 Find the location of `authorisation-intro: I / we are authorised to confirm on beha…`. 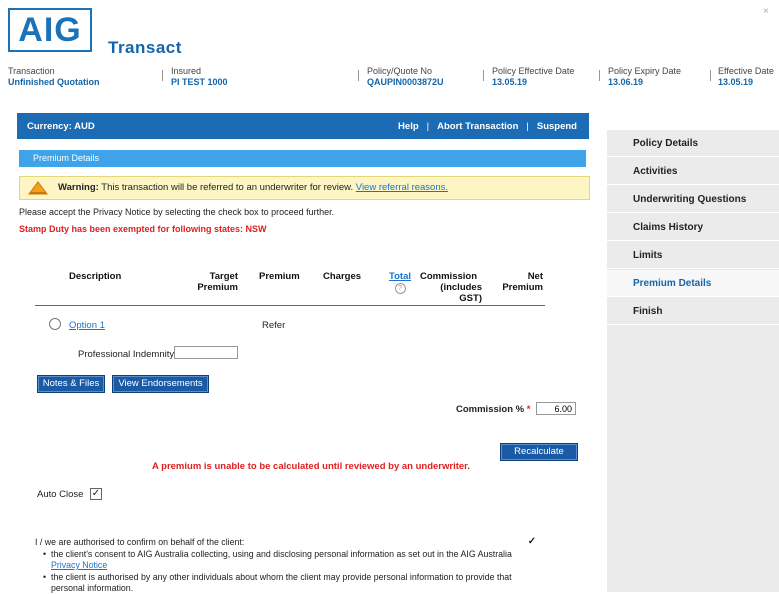

authorisation-intro: I / we are authorised to confirm on beha… is located at coordinates (140, 542).